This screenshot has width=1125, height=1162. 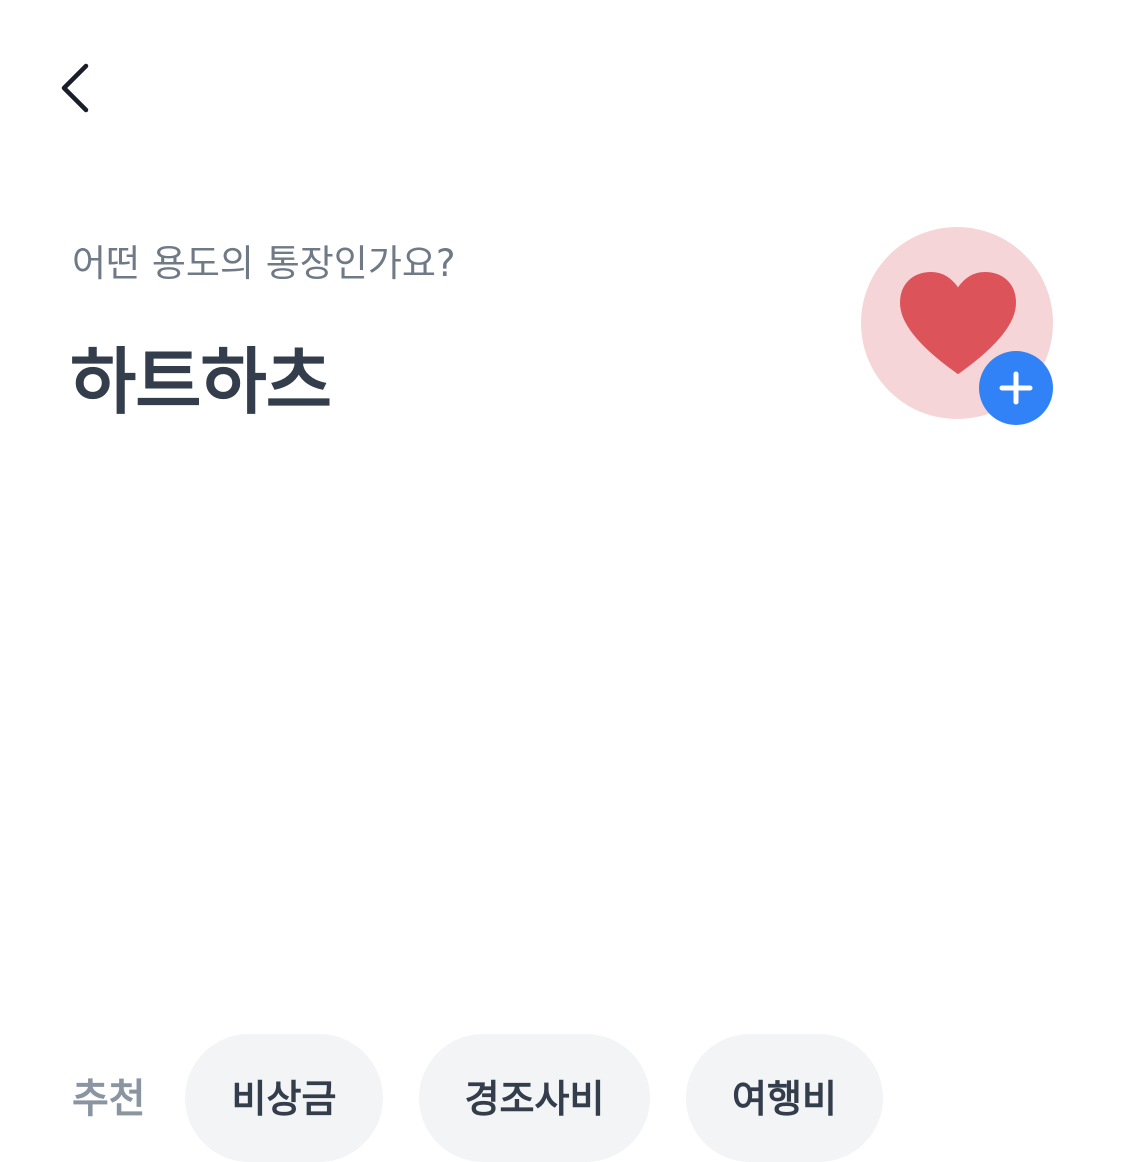 I want to click on purpose-question: 어떤 용도의 통장인가요?, so click(x=264, y=263).